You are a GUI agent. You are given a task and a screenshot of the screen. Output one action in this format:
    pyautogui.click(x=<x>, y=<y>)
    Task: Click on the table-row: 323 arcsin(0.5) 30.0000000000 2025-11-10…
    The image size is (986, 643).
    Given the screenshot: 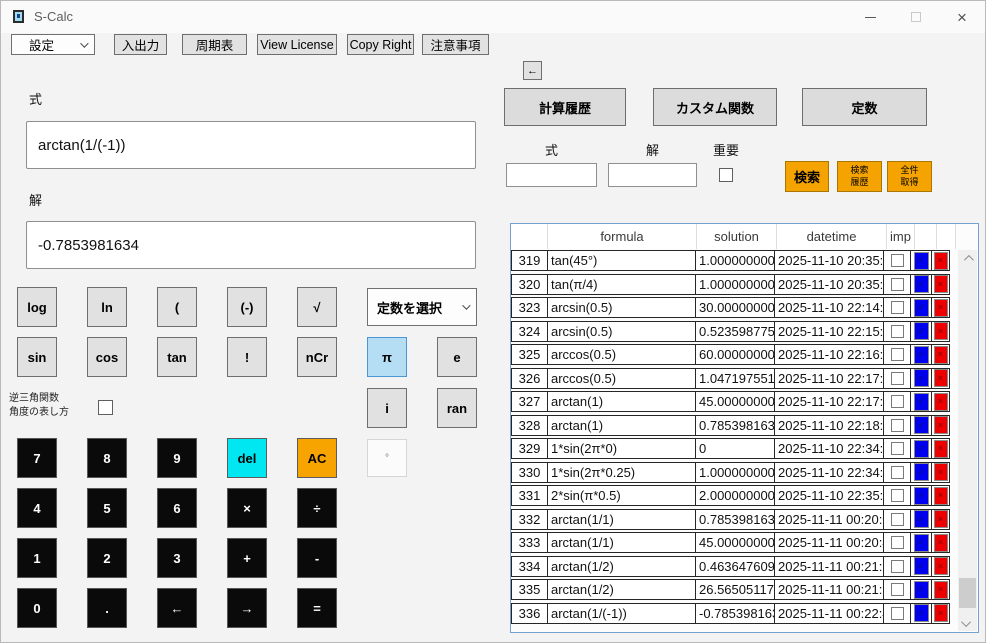 What is the action you would take?
    pyautogui.click(x=730, y=307)
    